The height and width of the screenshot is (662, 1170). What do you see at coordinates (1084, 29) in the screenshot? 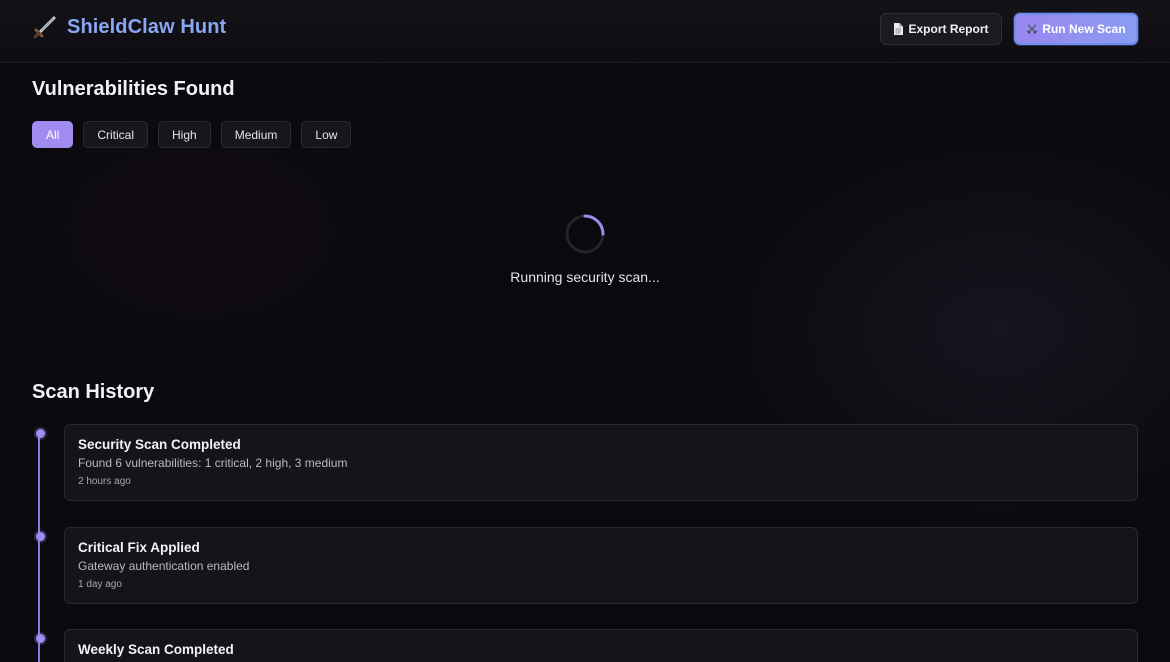
I see `run-new-scan-label: Run New Scan` at bounding box center [1084, 29].